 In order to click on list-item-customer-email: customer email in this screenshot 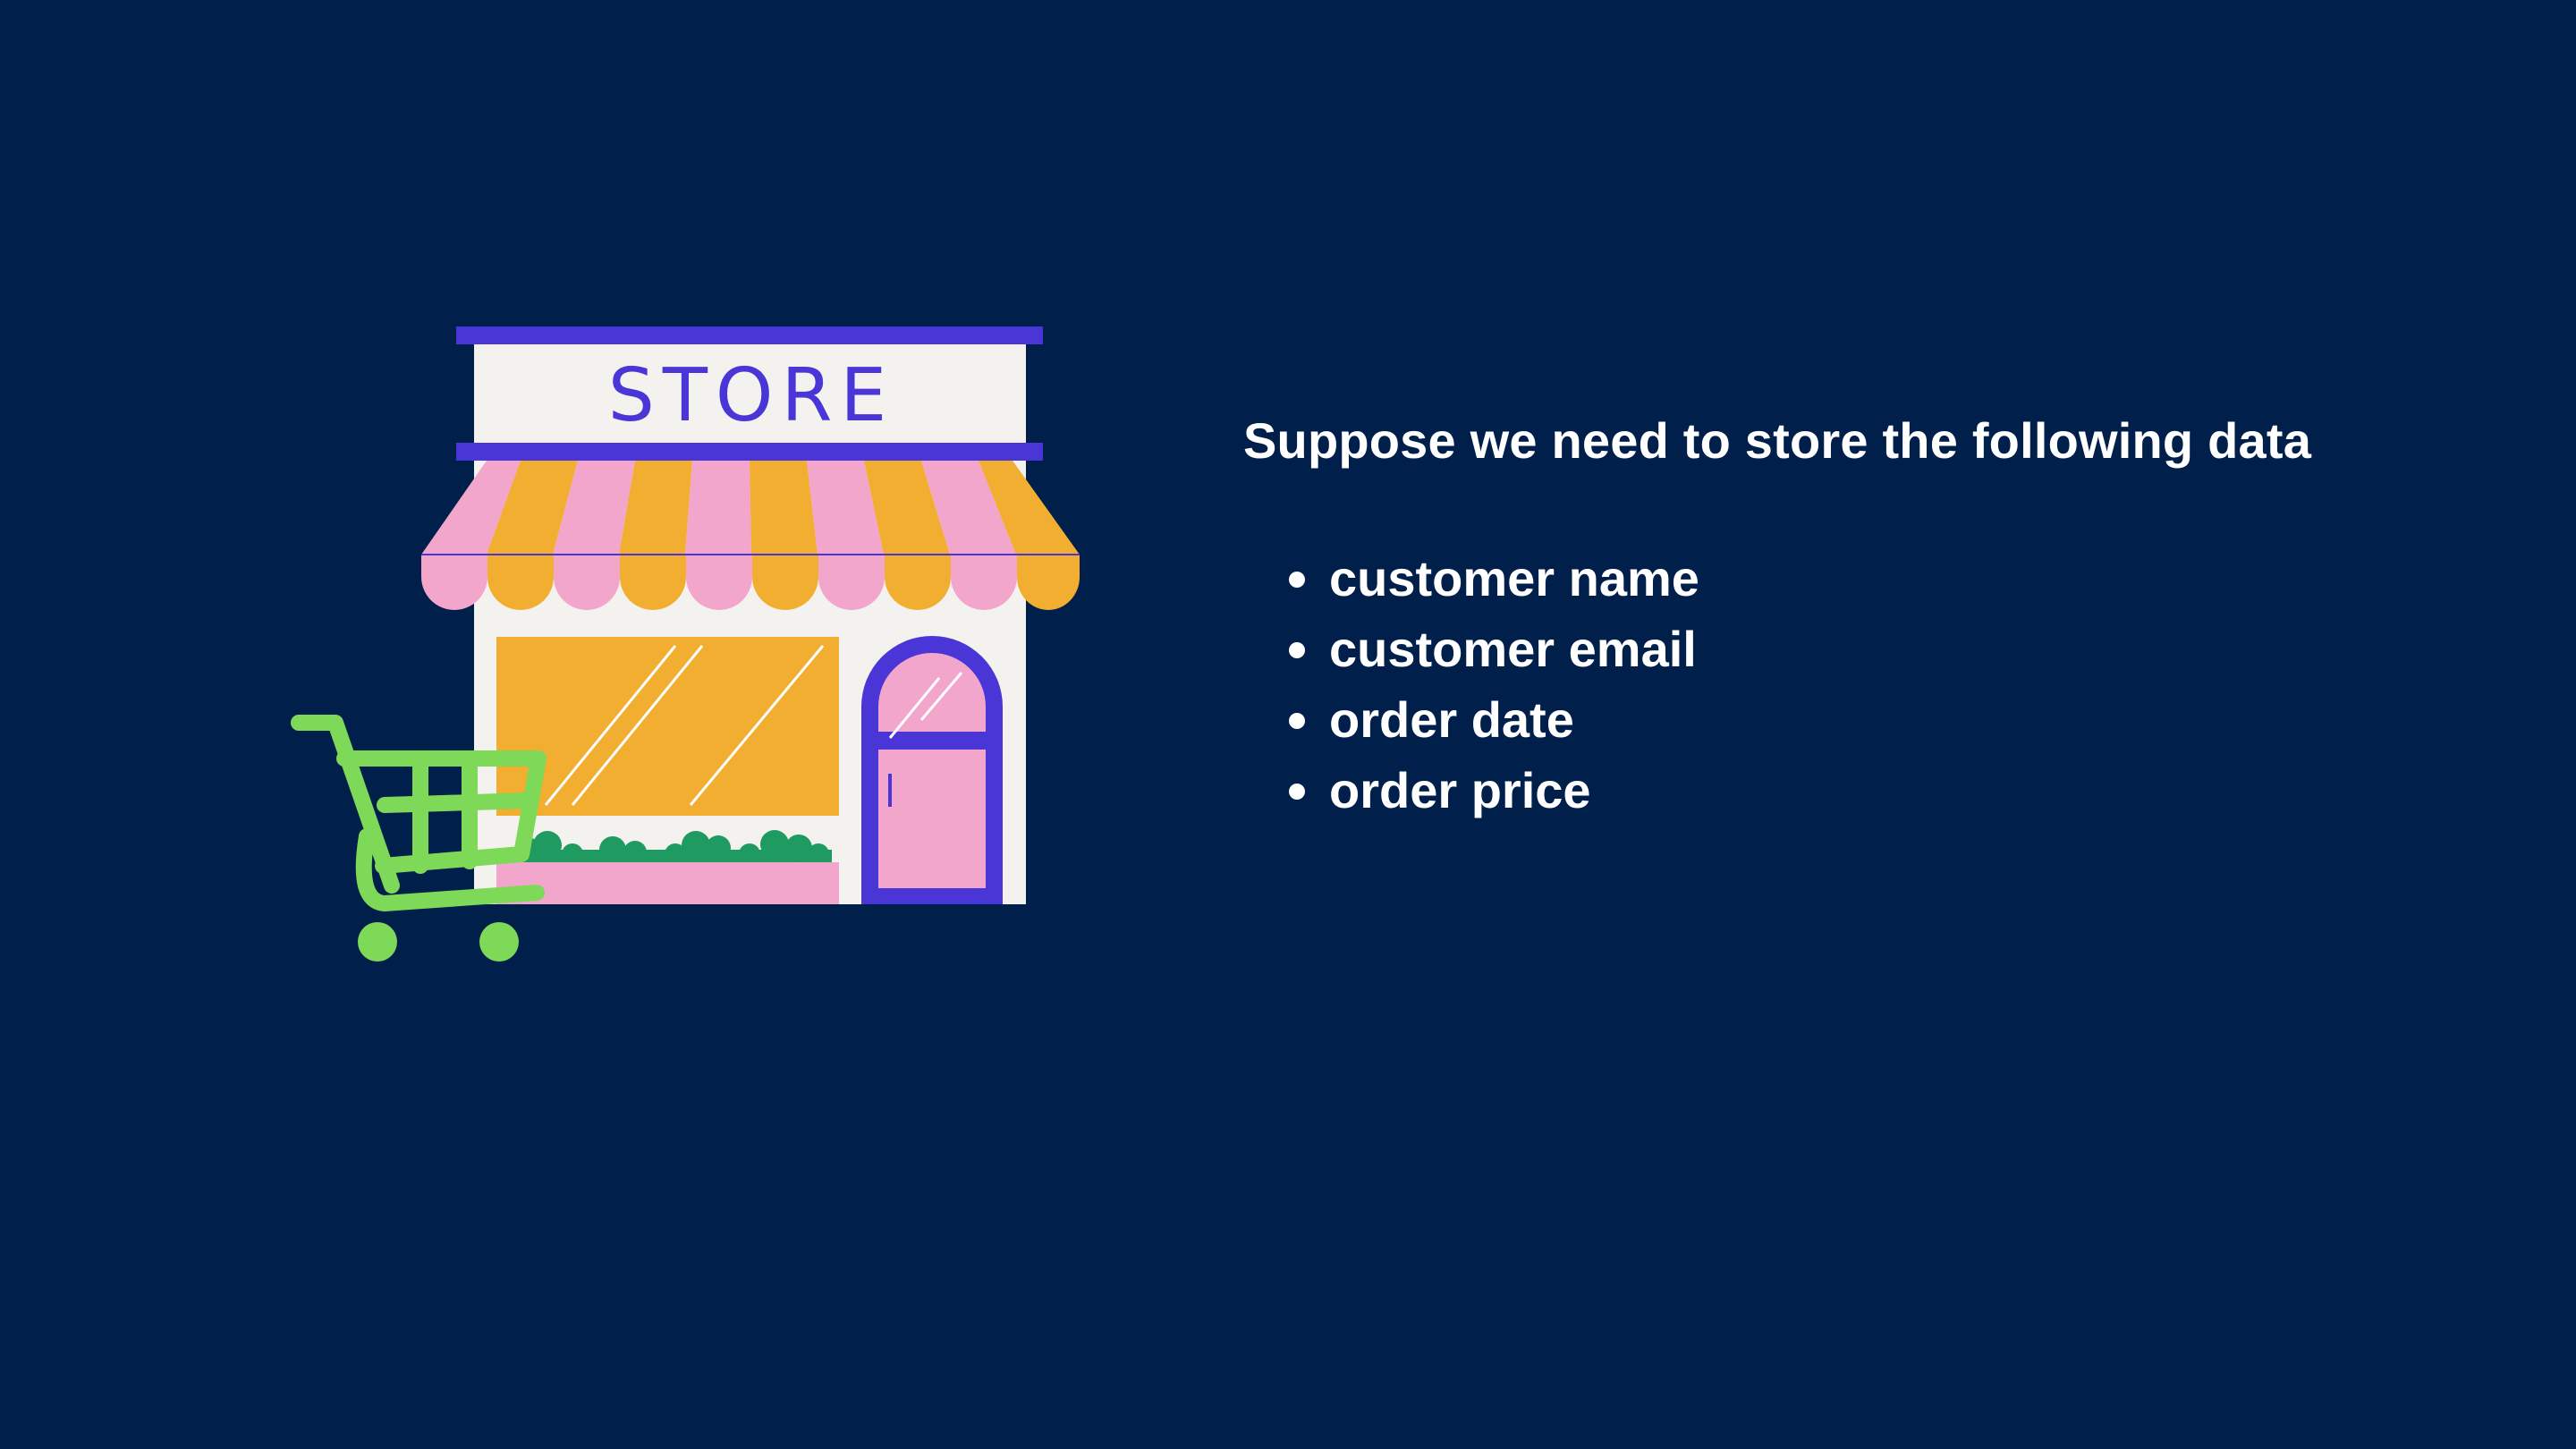, I will do `click(1891, 649)`.